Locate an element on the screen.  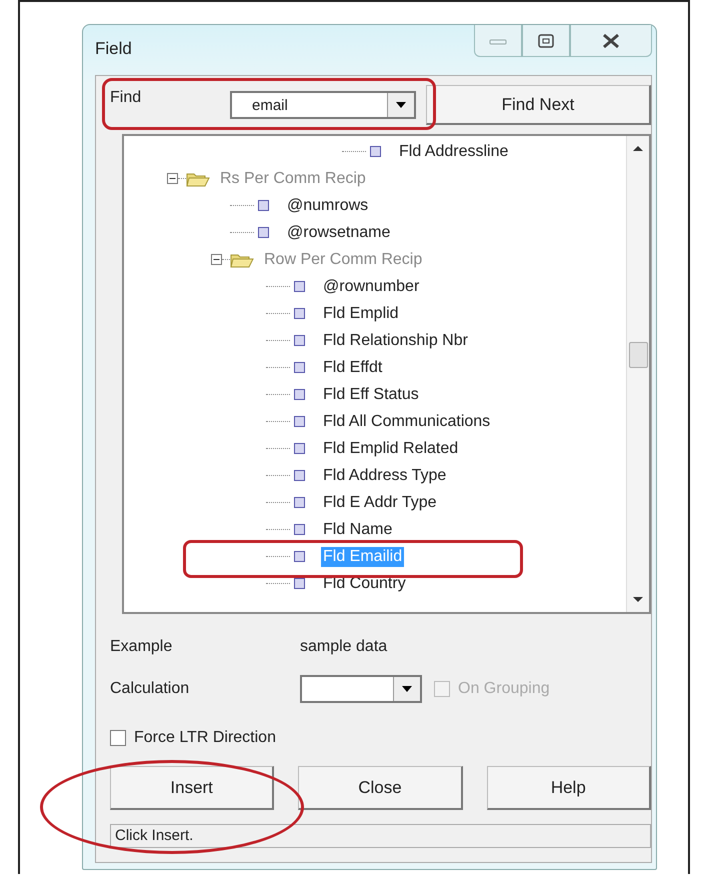
checkbox is located at coordinates (118, 738).